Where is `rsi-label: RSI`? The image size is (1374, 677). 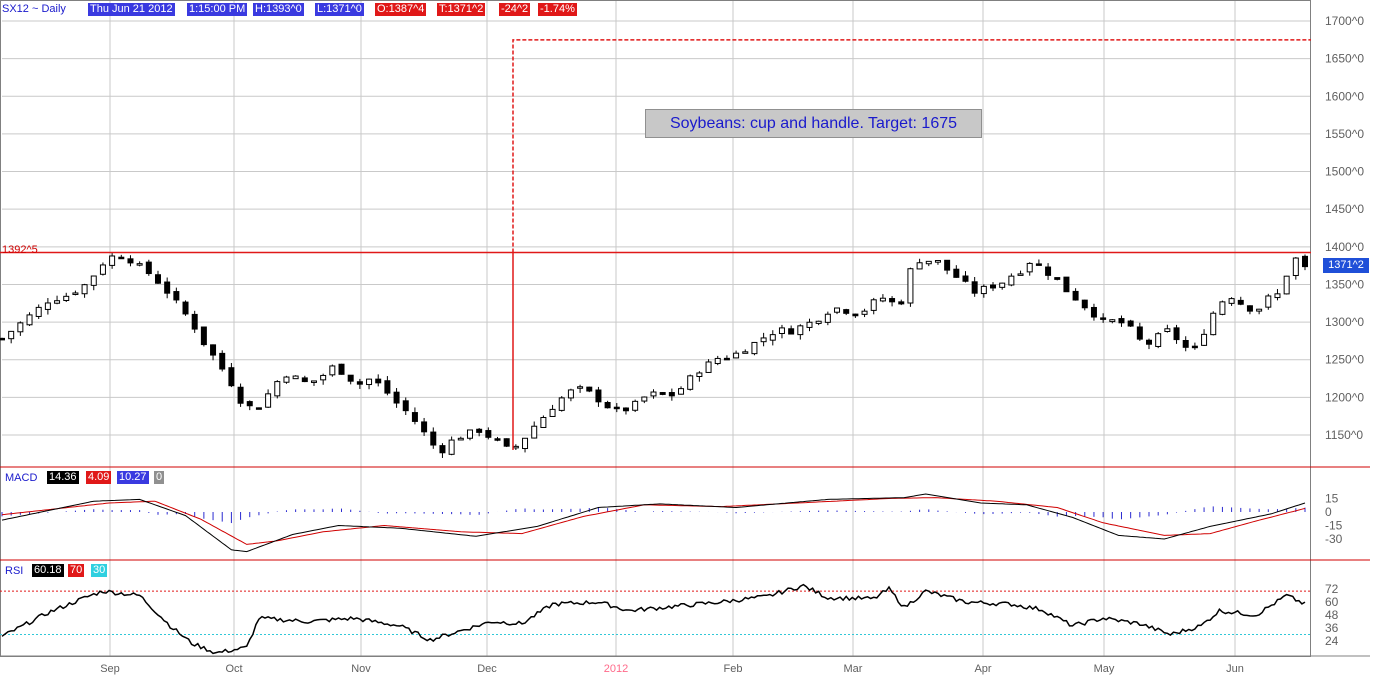 rsi-label: RSI is located at coordinates (14, 571).